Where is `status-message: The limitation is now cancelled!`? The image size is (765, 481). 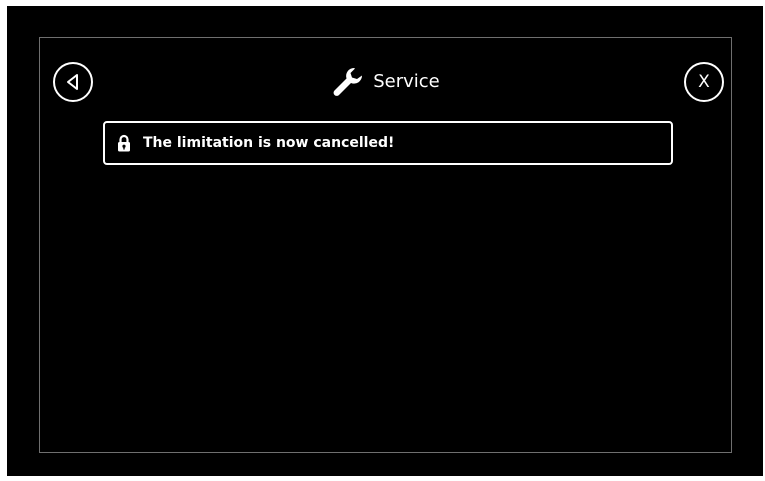 status-message: The limitation is now cancelled! is located at coordinates (388, 143).